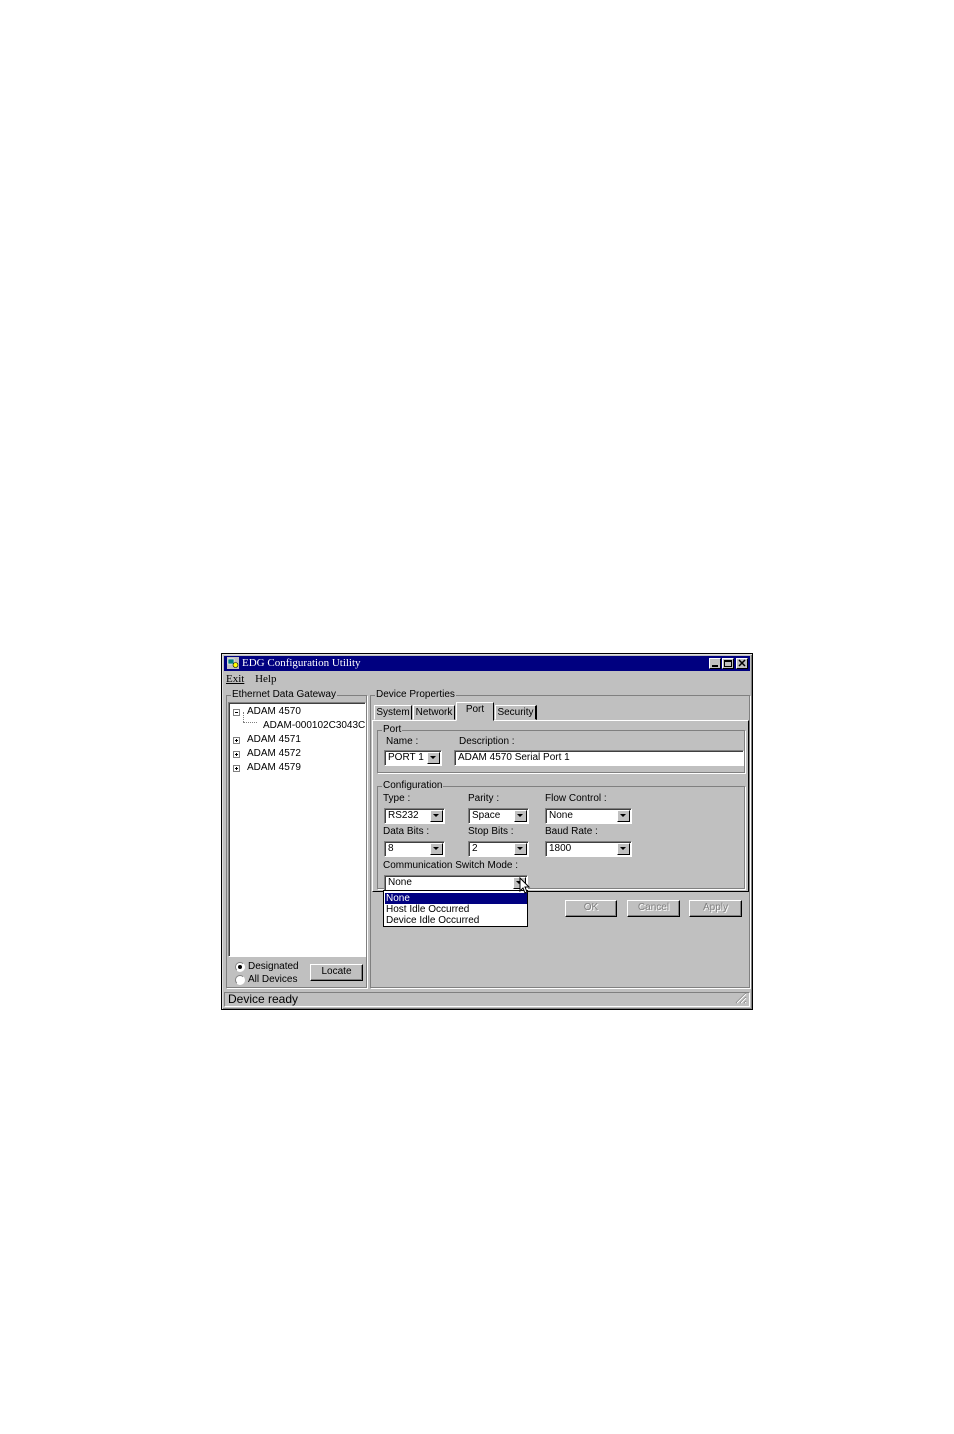 The width and height of the screenshot is (954, 1434). I want to click on tab-port: Port, so click(475, 711).